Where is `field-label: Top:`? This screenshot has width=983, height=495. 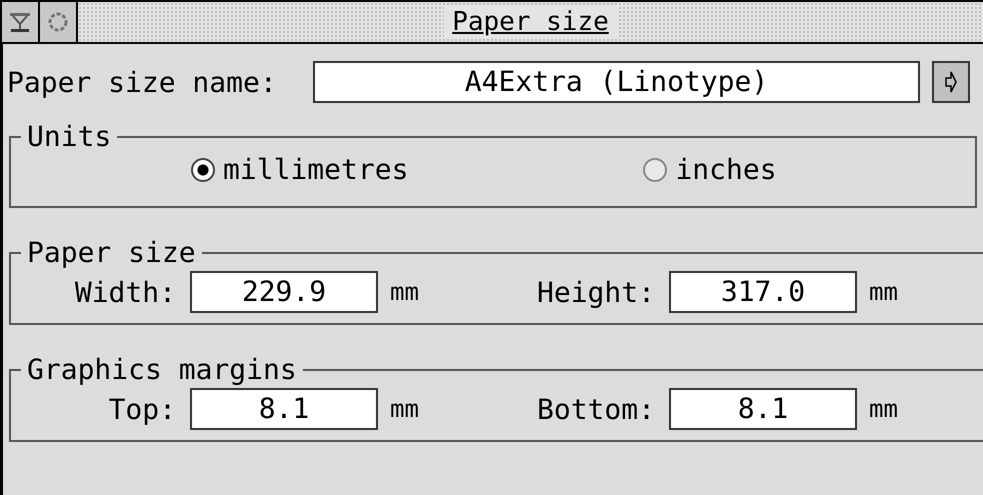 field-label: Top: is located at coordinates (142, 409).